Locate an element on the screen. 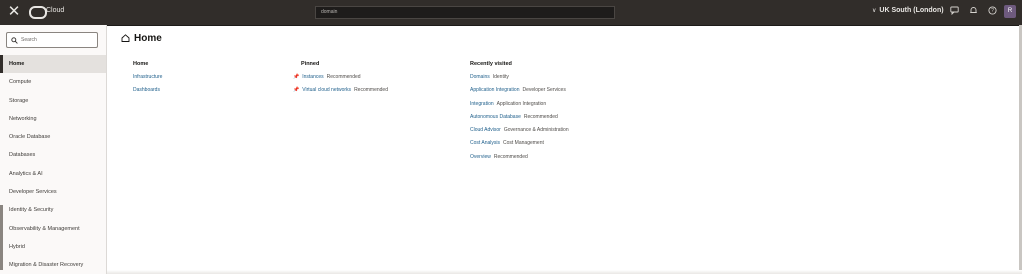 This screenshot has width=1022, height=274. brand-name: Cloud is located at coordinates (55, 10).